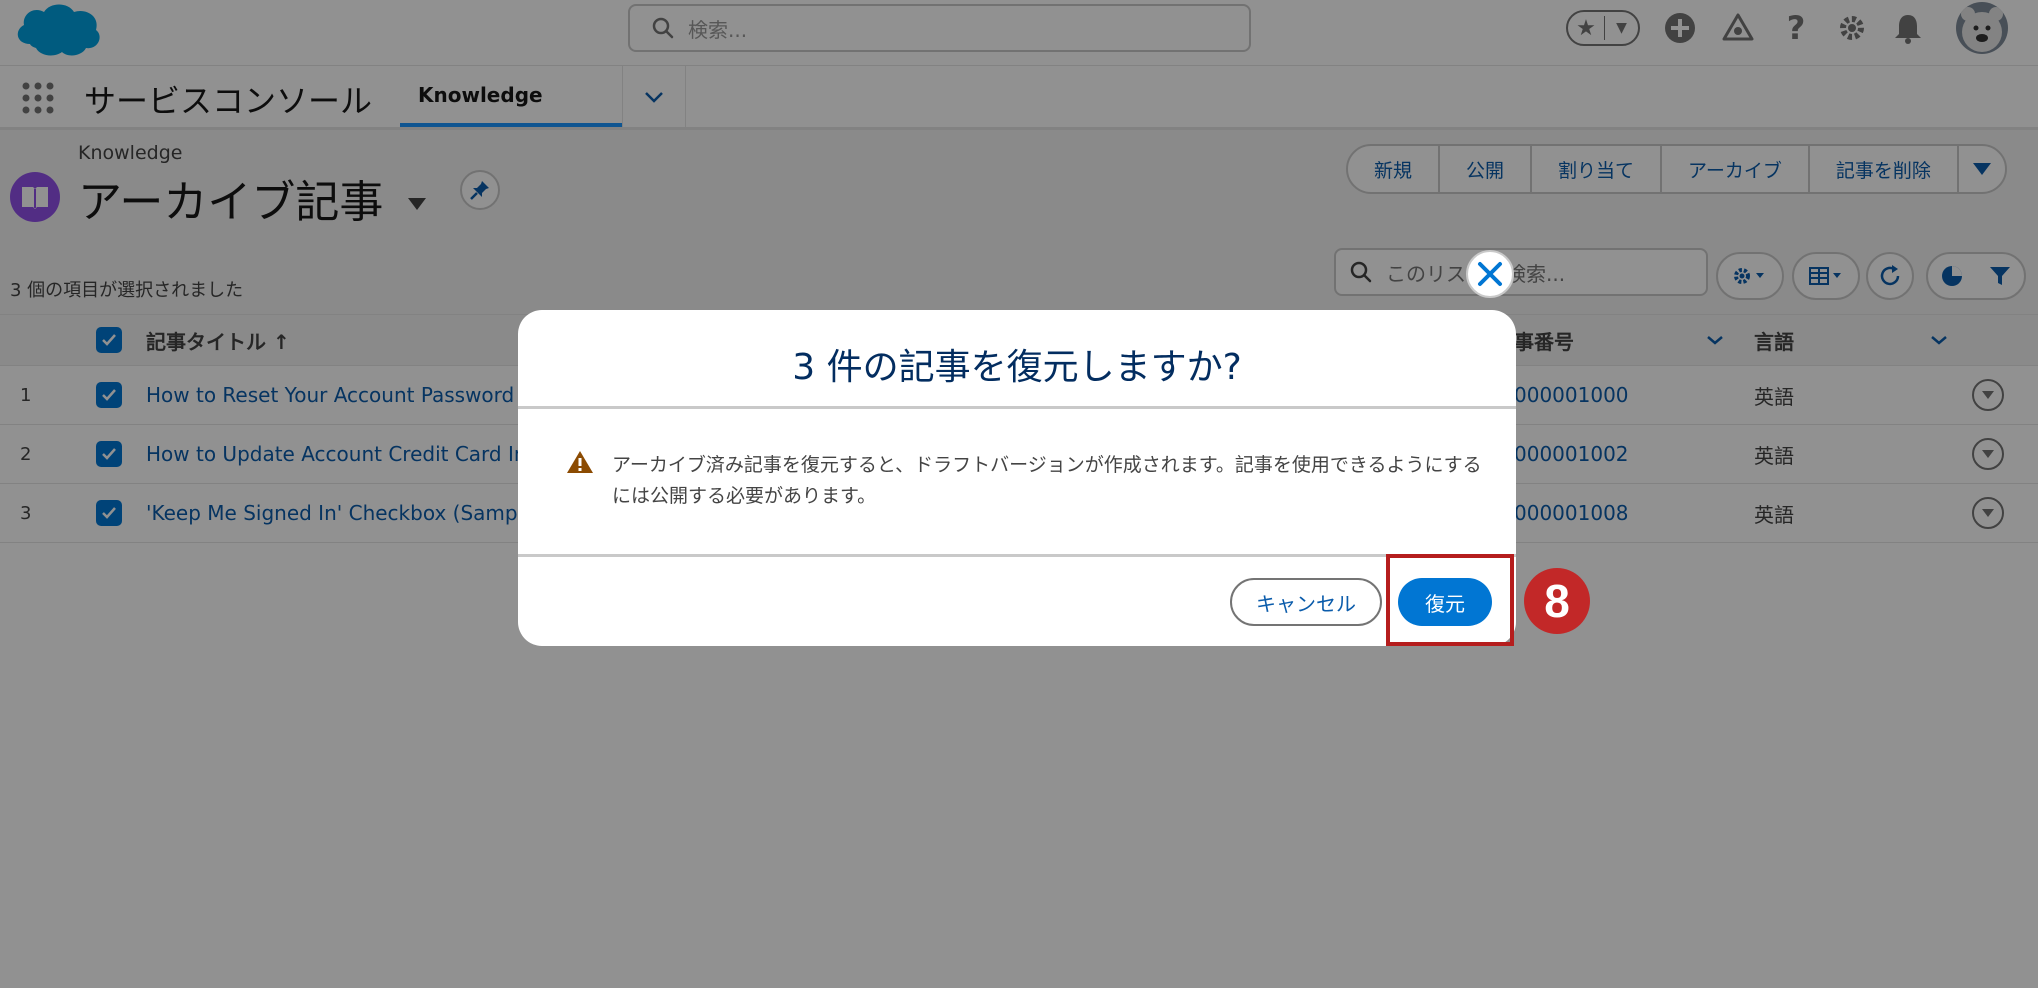 This screenshot has width=2038, height=988. What do you see at coordinates (1450, 600) in the screenshot?
I see `highlight-box` at bounding box center [1450, 600].